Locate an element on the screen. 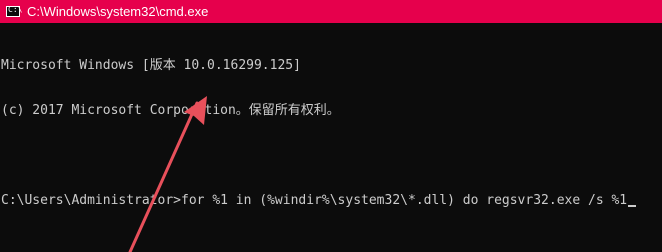  title-bar: C:\ C:\Windows\system32\cmd.exe is located at coordinates (331, 11).